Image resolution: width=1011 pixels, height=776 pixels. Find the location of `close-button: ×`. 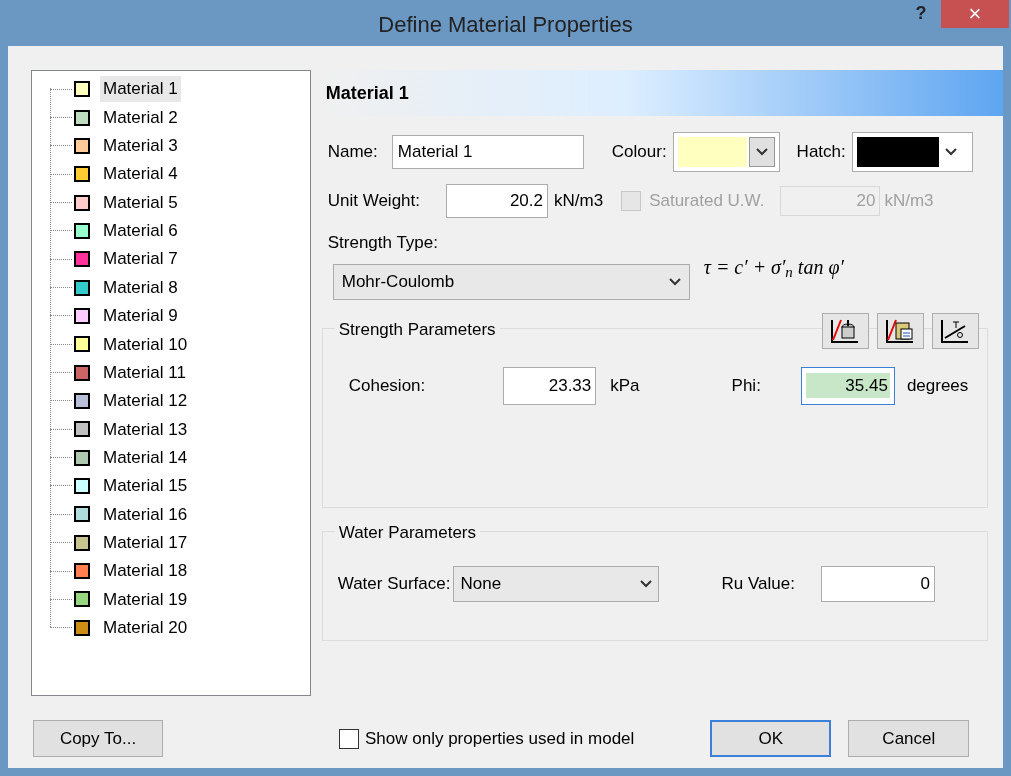

close-button: × is located at coordinates (975, 14).